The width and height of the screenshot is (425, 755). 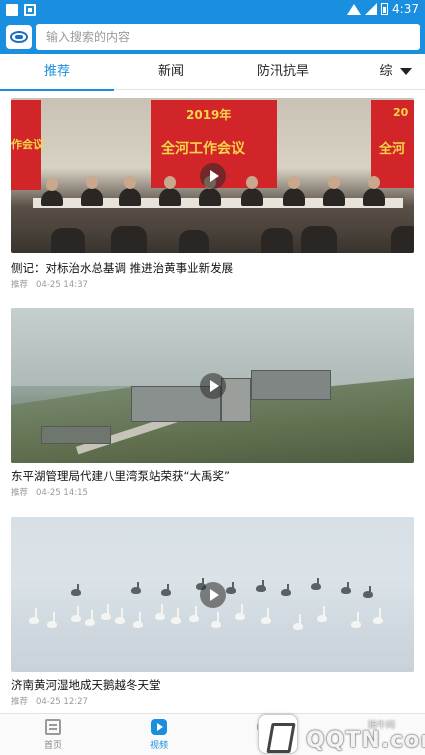 I want to click on nav-label: 视频, so click(x=158, y=746).